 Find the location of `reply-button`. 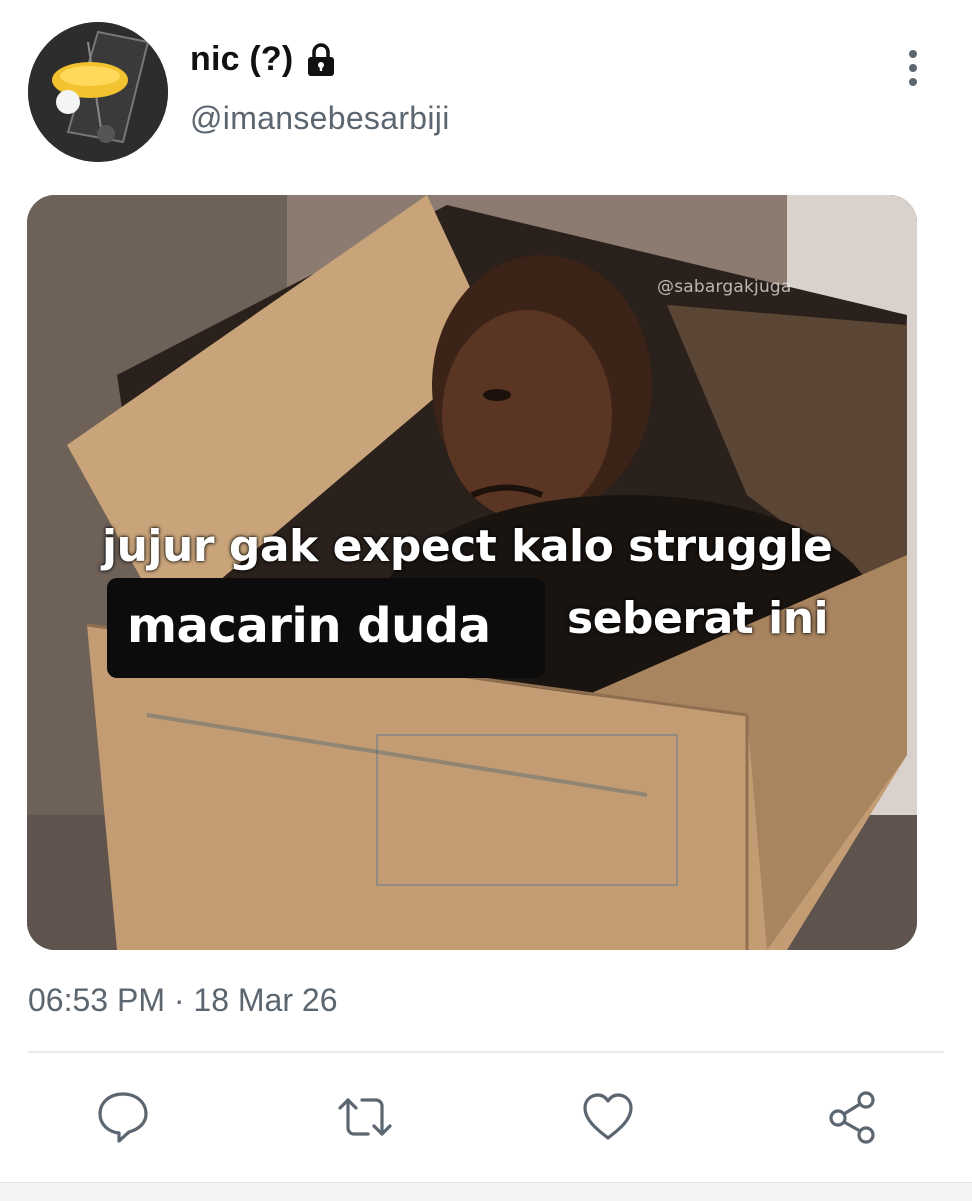

reply-button is located at coordinates (123, 1117).